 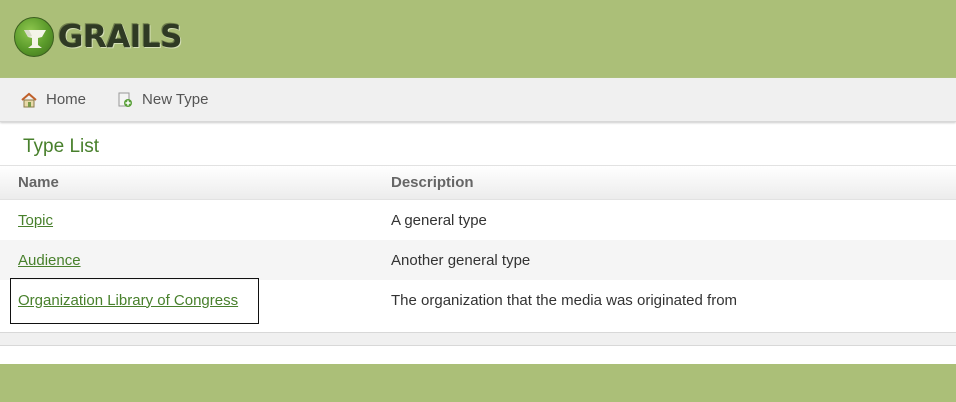 What do you see at coordinates (35, 220) in the screenshot?
I see `type-link: Topic` at bounding box center [35, 220].